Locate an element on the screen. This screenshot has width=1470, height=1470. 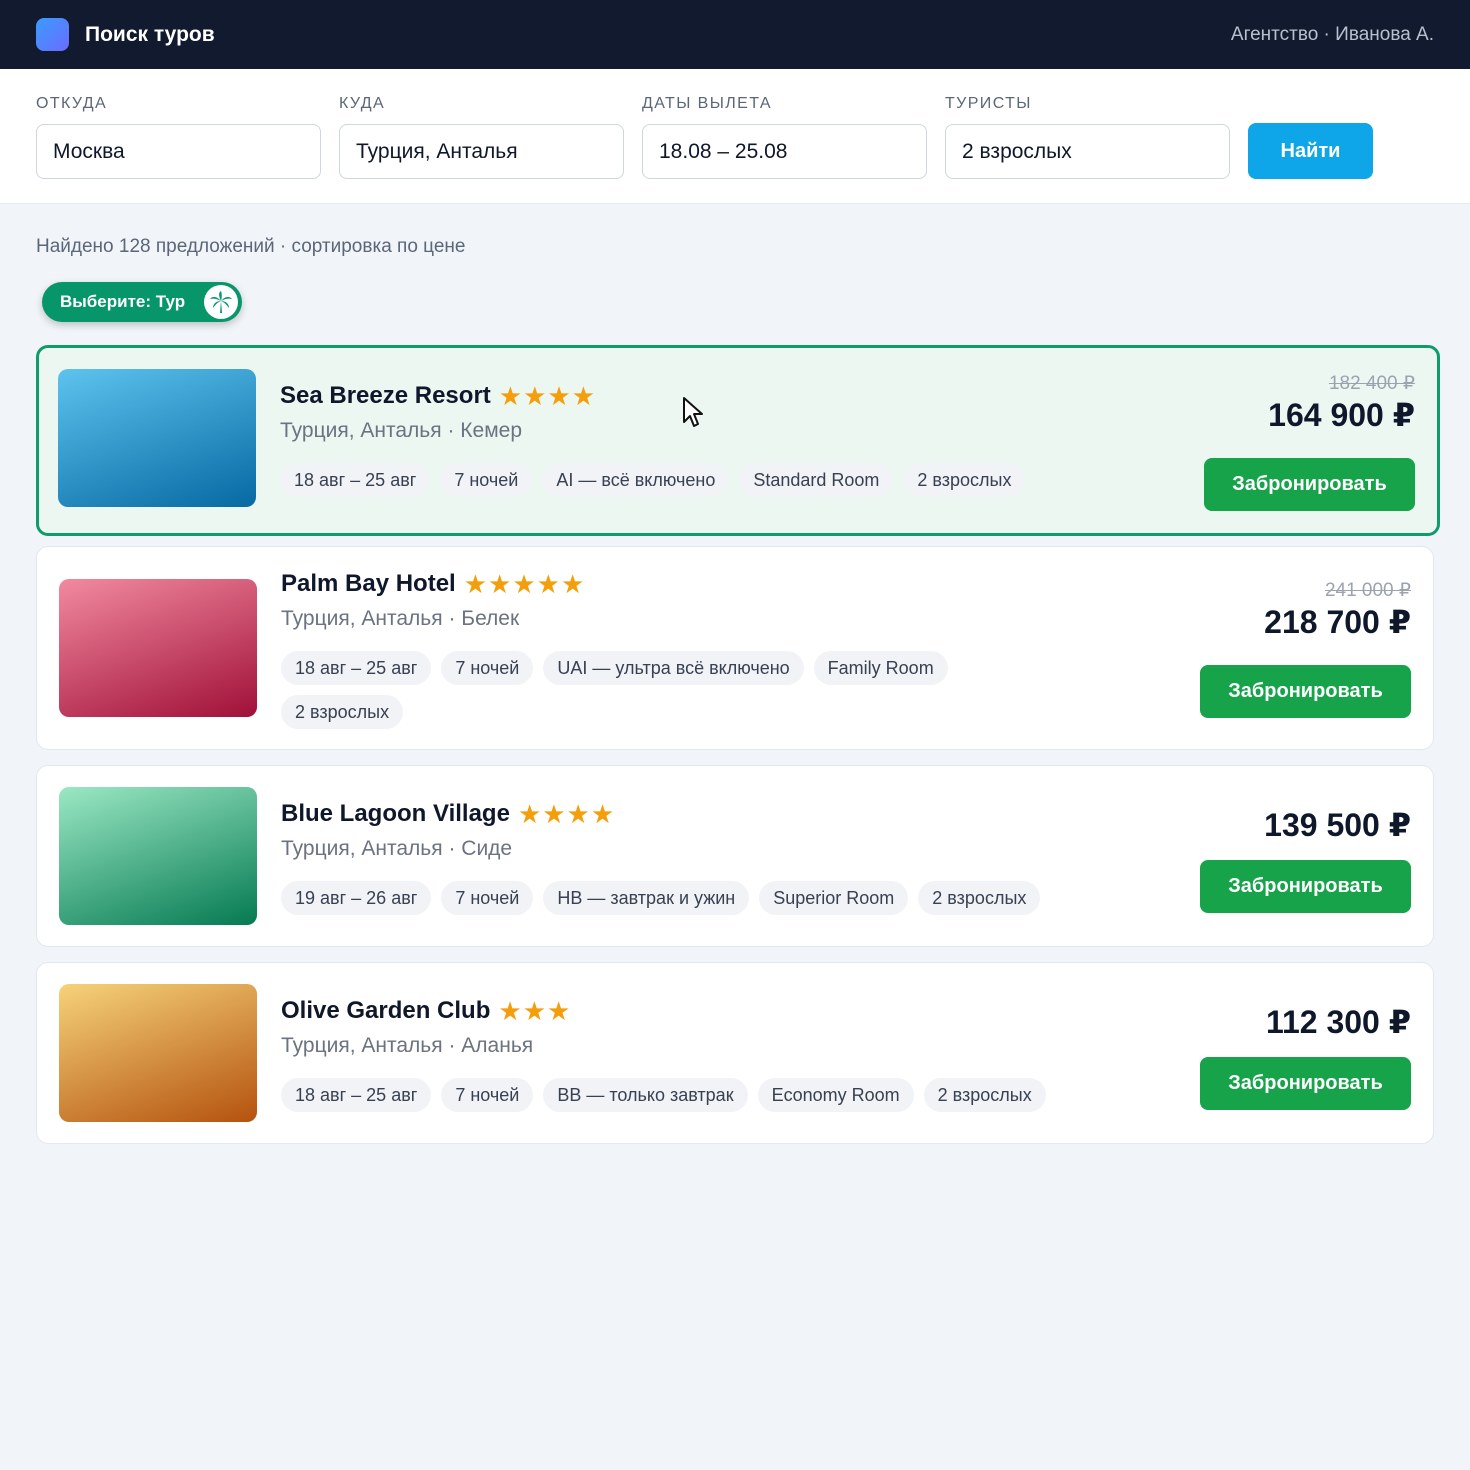
hotel-location: Турция, Анталья · Аланья is located at coordinates (407, 1045).